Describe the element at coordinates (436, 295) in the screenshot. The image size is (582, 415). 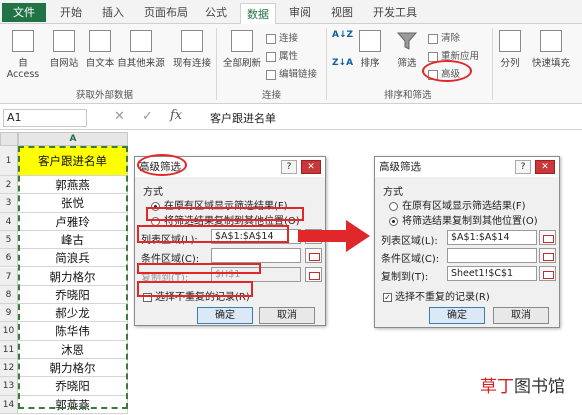
I see `unique-records-checkbox: ✓ 选择不重复的记录(R)` at that location.